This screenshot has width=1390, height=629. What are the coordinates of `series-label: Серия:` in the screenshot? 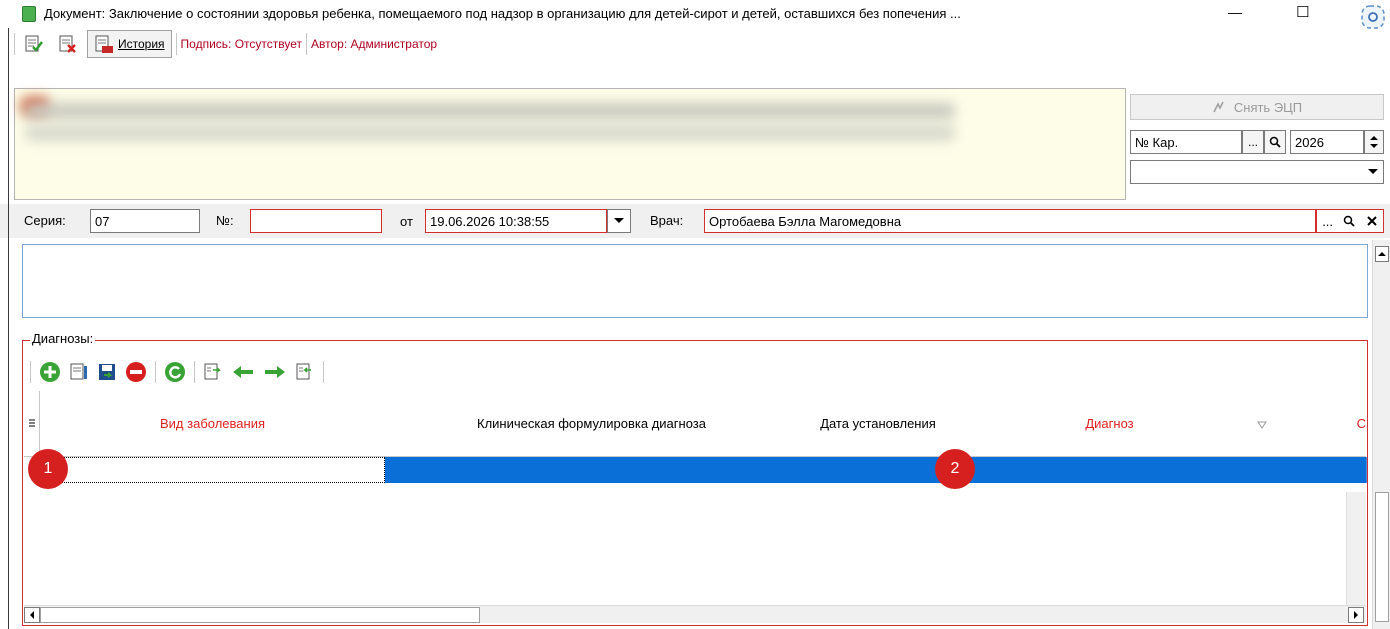 It's located at (45, 220).